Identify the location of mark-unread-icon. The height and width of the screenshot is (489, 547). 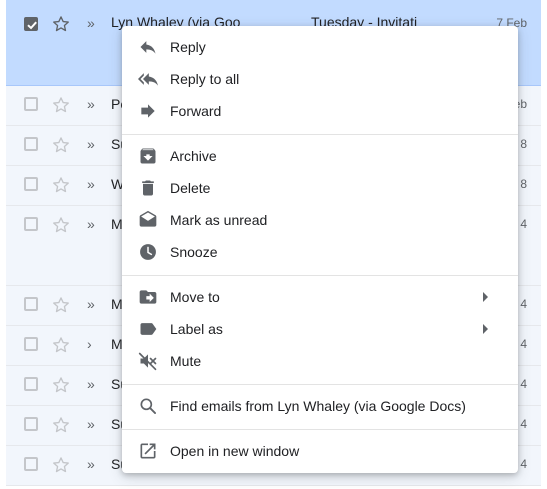
(148, 218).